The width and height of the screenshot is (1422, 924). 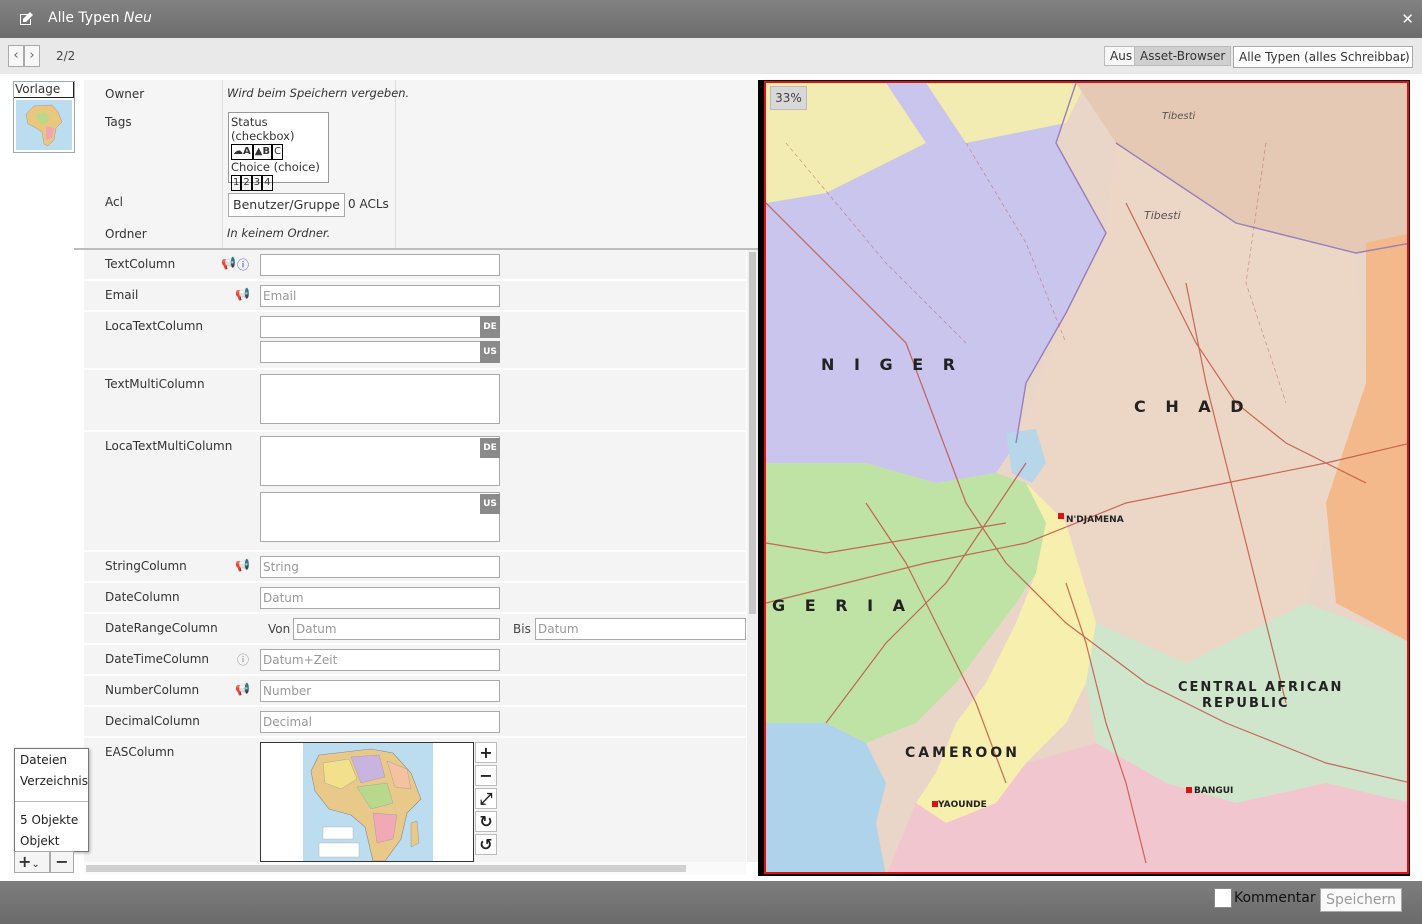 What do you see at coordinates (39, 841) in the screenshot?
I see `menu-item-object: Objekt` at bounding box center [39, 841].